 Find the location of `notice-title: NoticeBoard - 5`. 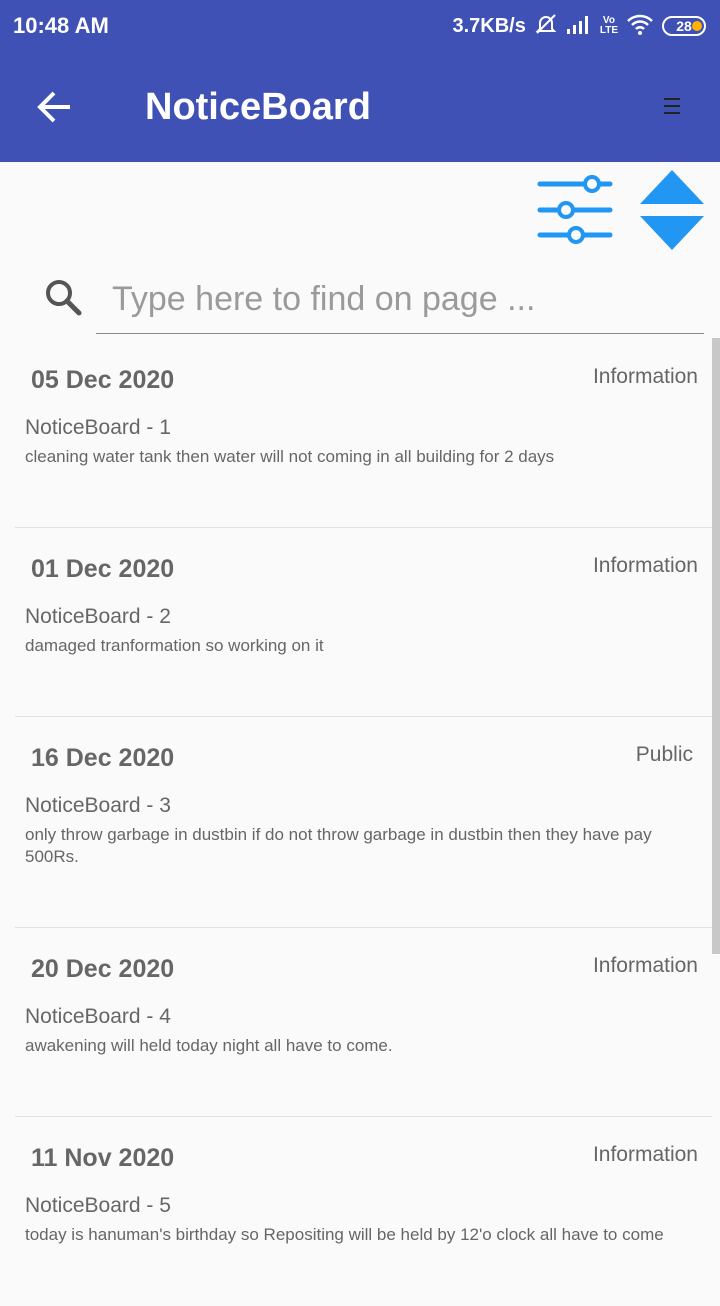

notice-title: NoticeBoard - 5 is located at coordinates (98, 1205).